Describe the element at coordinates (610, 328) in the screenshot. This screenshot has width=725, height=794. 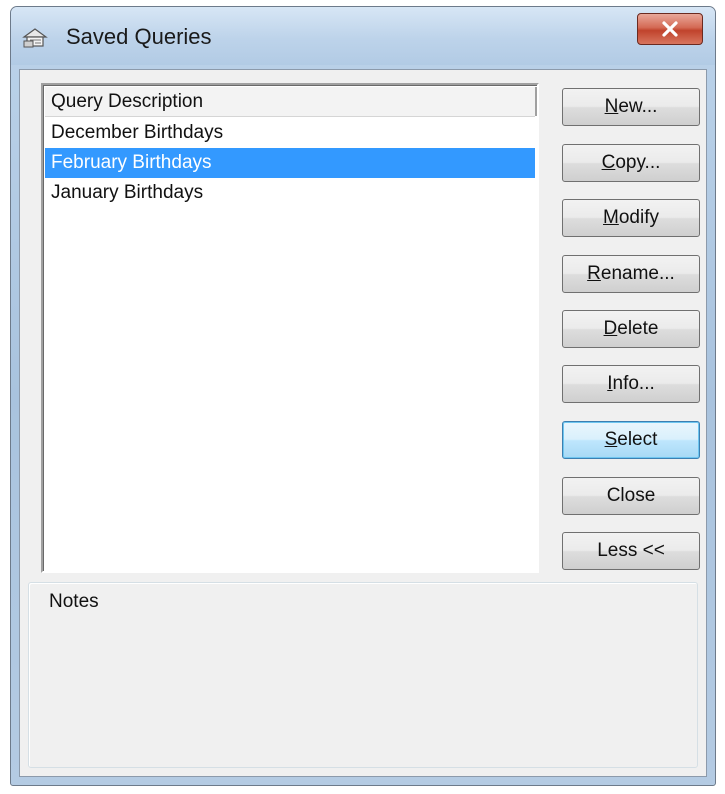
I see `delete-accel: D` at that location.